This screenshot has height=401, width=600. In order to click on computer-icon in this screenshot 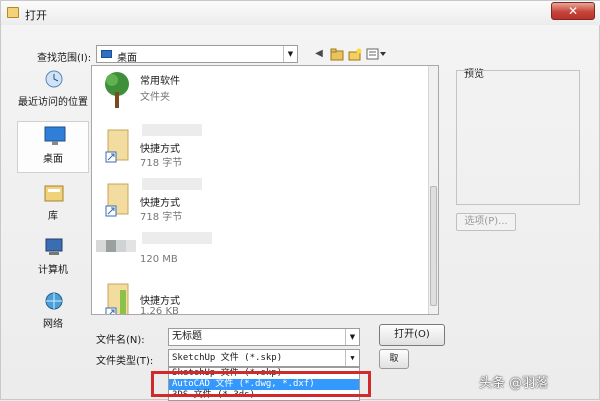, I will do `click(54, 247)`.